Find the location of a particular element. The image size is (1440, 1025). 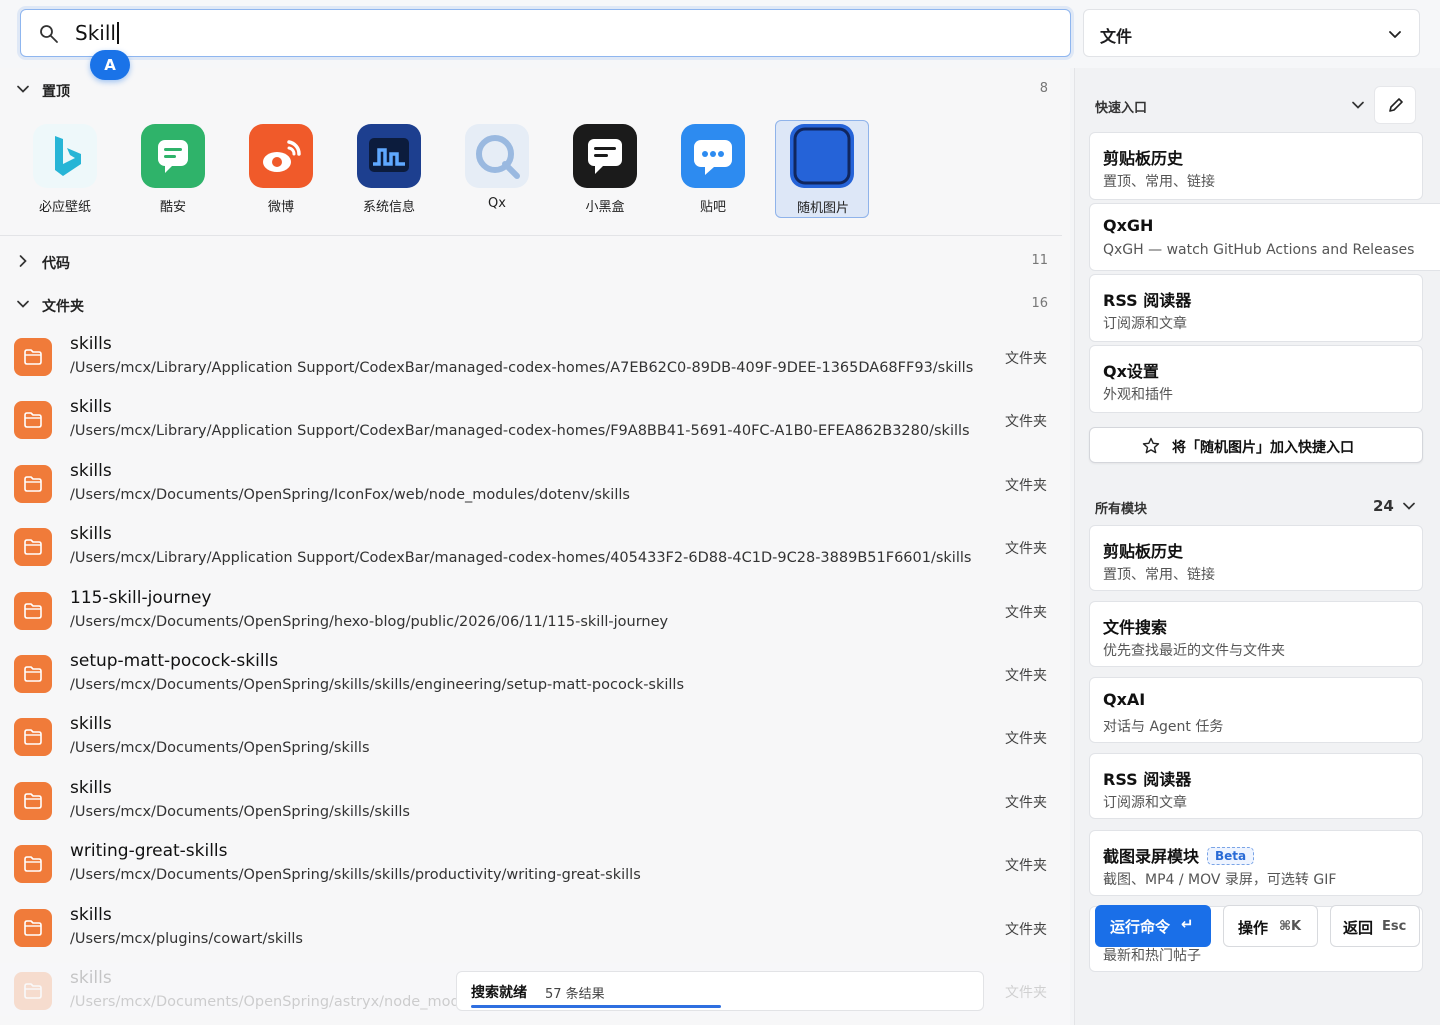

pin-weibo: 微博 is located at coordinates (281, 169).